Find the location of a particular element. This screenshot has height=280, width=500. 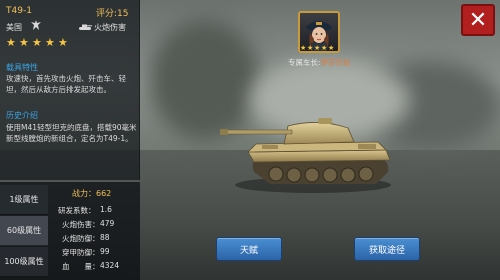

close-button: ✕ is located at coordinates (478, 20).